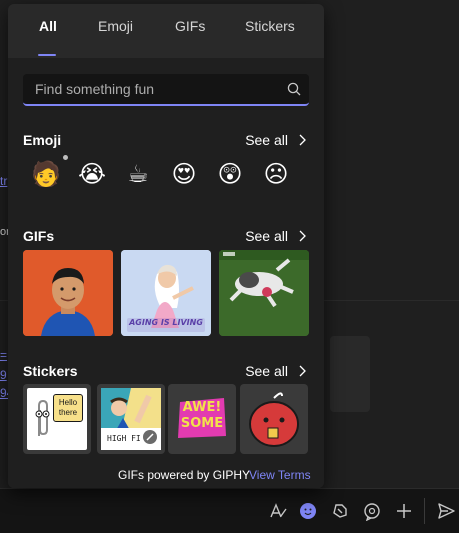 The width and height of the screenshot is (459, 533). Describe the element at coordinates (229, 510) in the screenshot. I see `compose-toolbar` at that location.